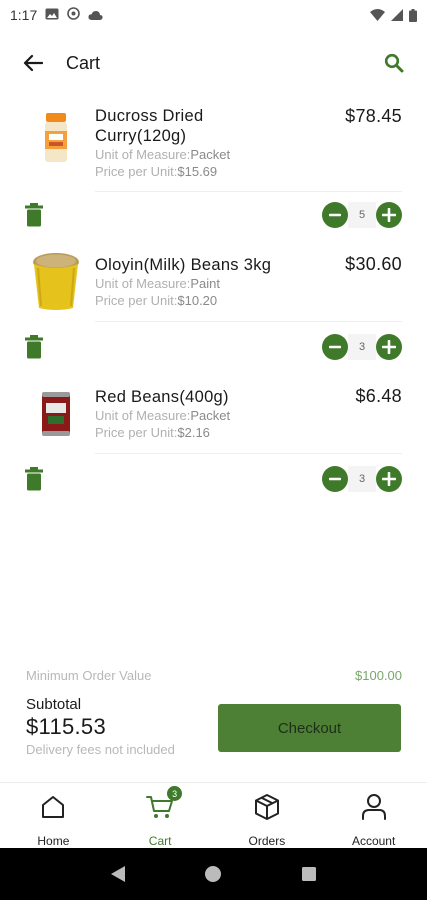  What do you see at coordinates (413, 15) in the screenshot?
I see `battery-icon` at bounding box center [413, 15].